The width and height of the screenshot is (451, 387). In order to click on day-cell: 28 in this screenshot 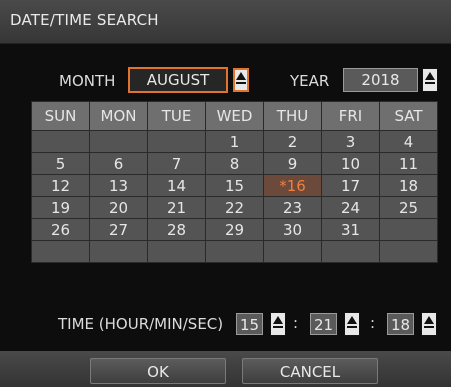, I will do `click(176, 229)`.